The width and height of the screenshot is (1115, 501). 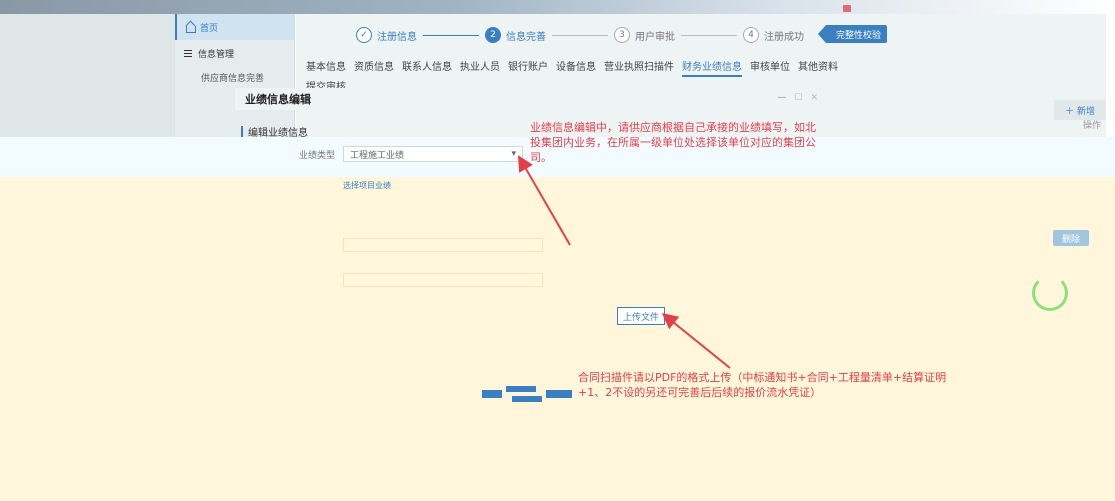 What do you see at coordinates (216, 54) in the screenshot?
I see `sidebar-item-label: 信息管理` at bounding box center [216, 54].